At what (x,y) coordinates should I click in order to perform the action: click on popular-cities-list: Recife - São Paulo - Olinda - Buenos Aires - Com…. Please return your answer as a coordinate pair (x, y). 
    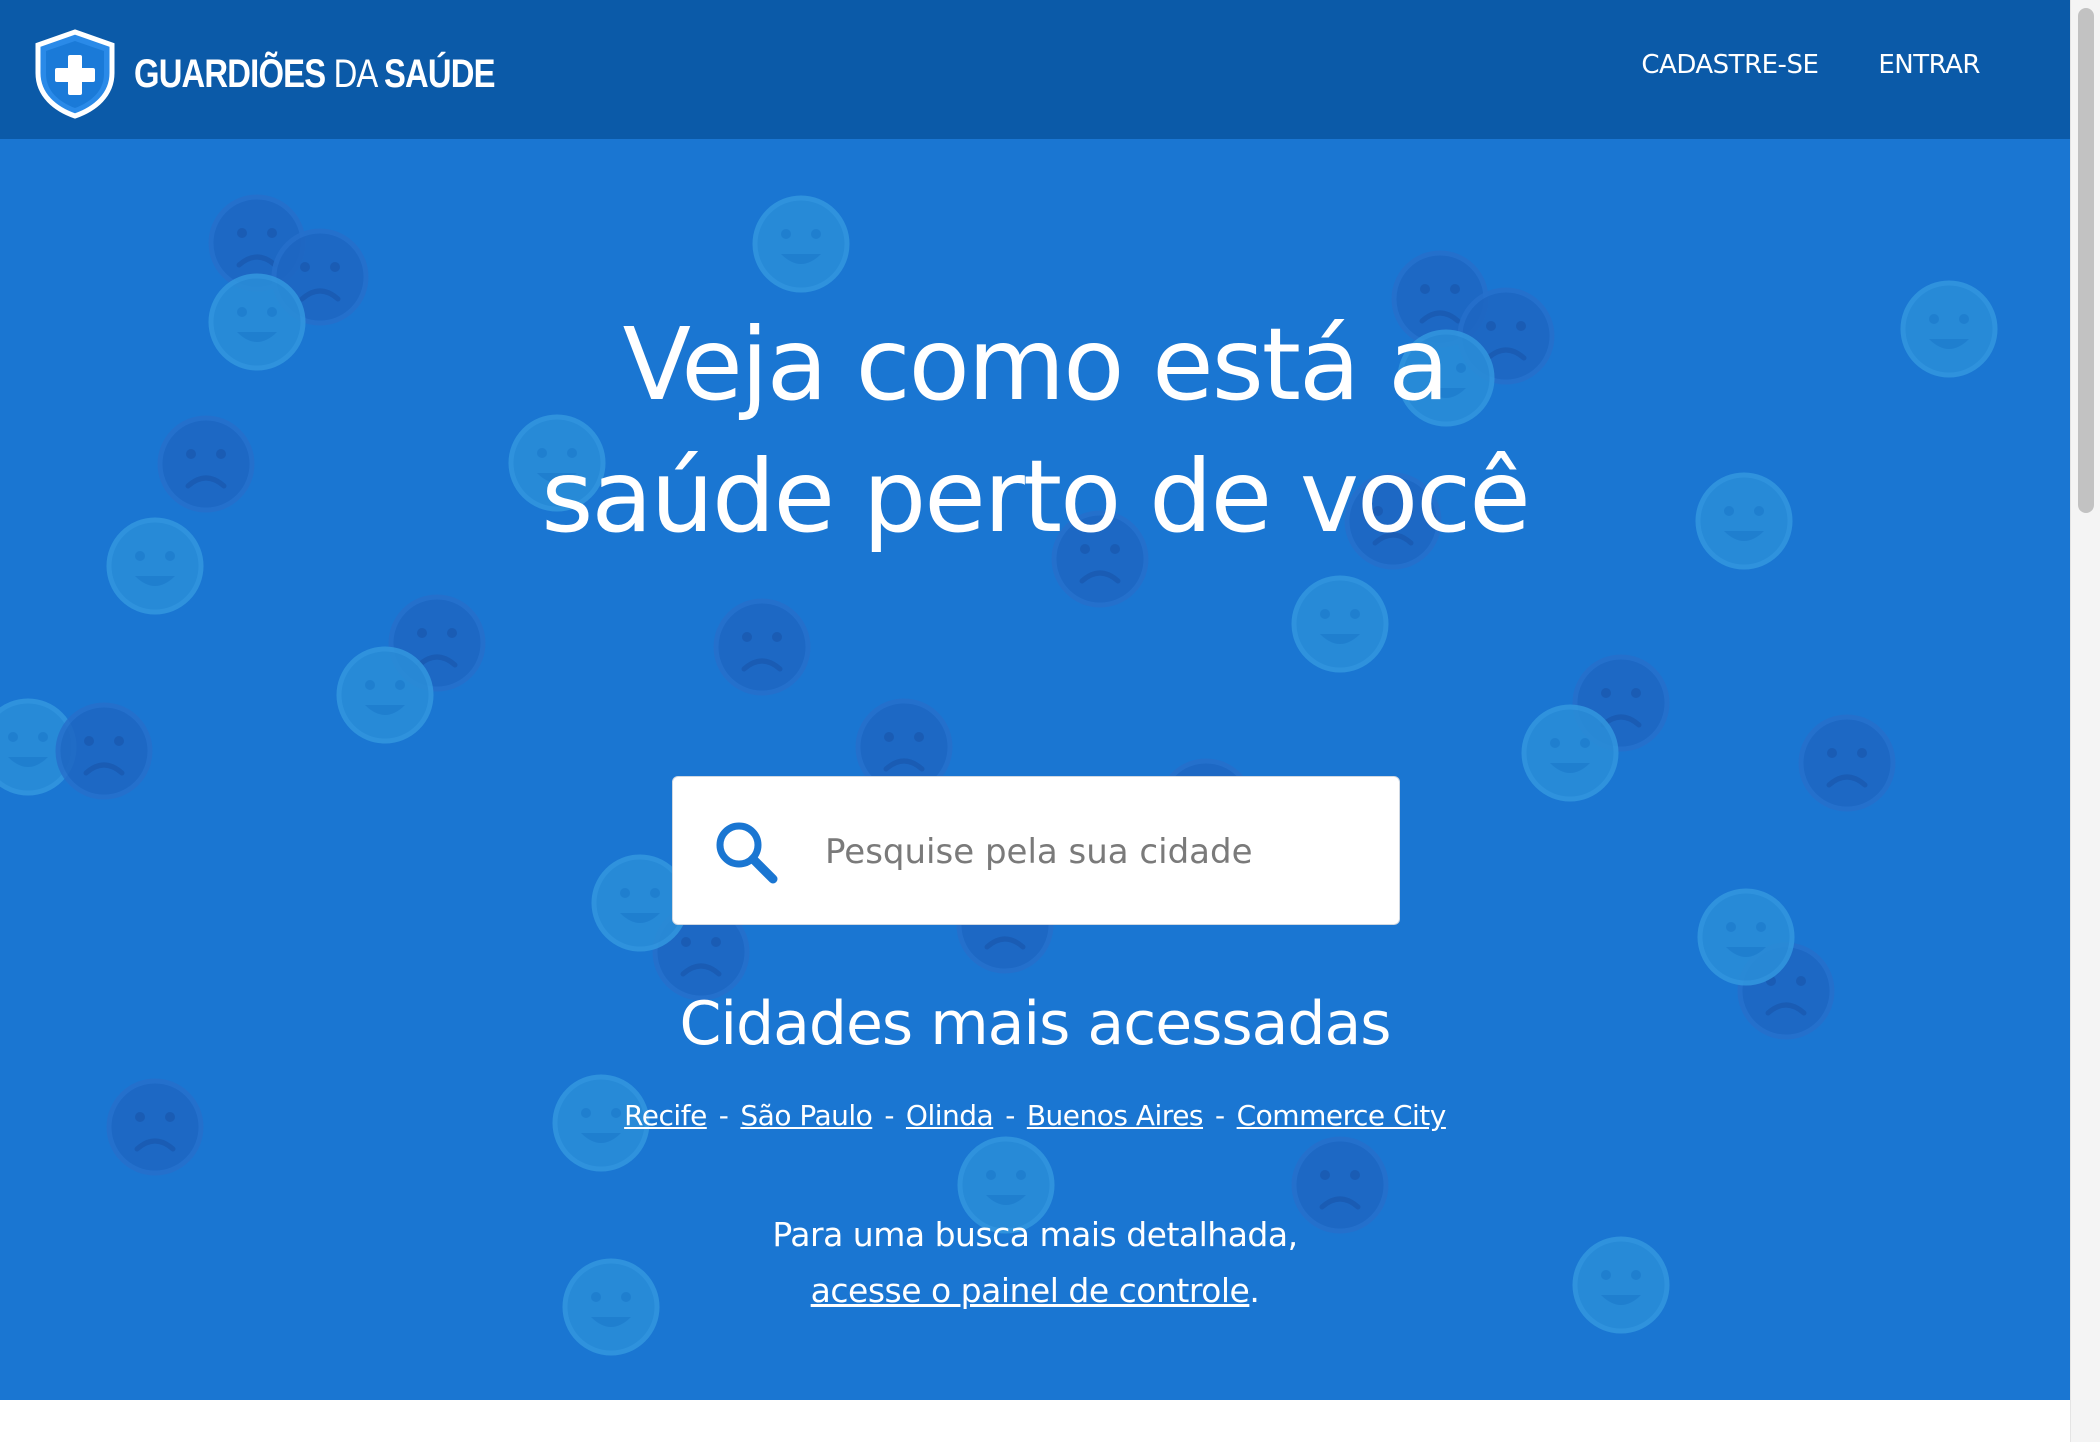
    Looking at the image, I should click on (1035, 1115).